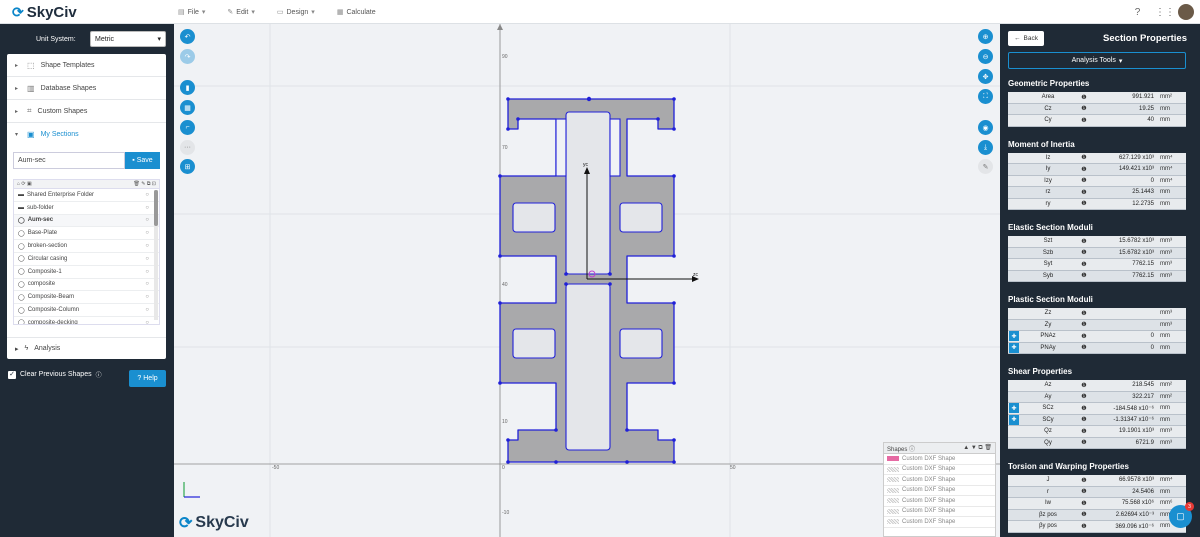  Describe the element at coordinates (977, 448) in the screenshot. I see `shapes-panel-actions: ▲ ▼ ⧉ 🗑` at that location.